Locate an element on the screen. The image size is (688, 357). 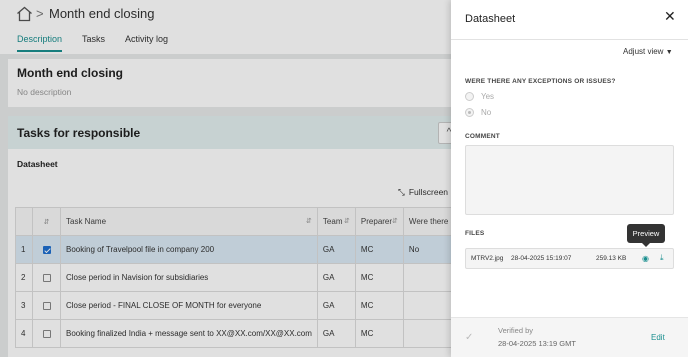
eye-icon: ◉ is located at coordinates (645, 258).